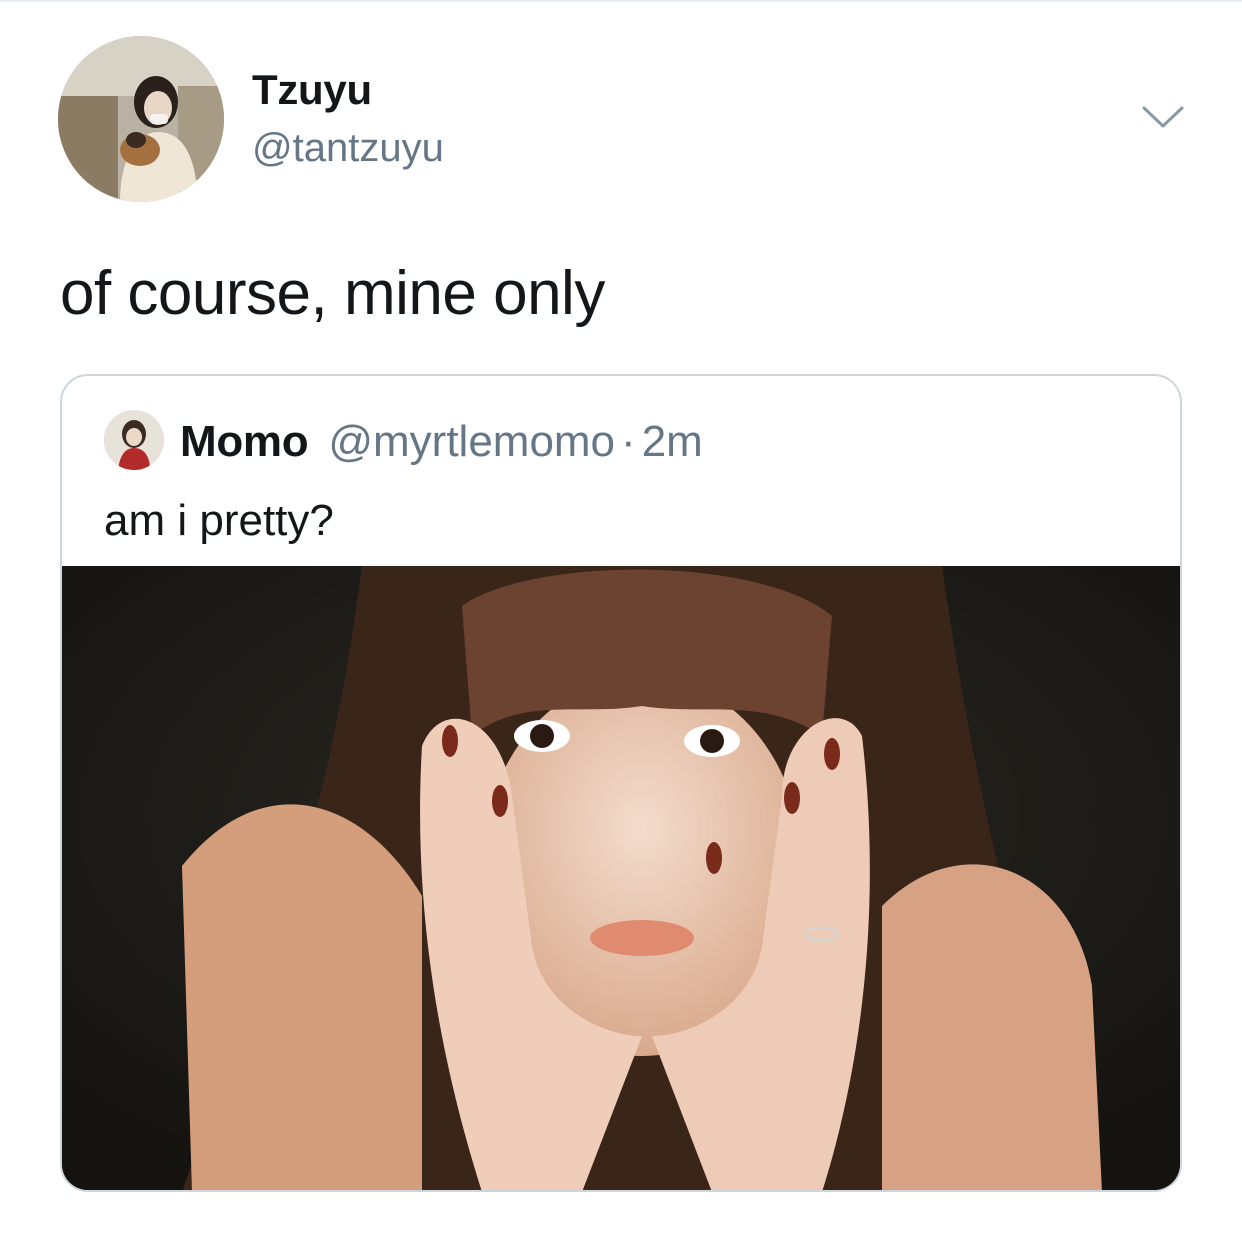  I want to click on tweet-text: of course, mine only, so click(332, 293).